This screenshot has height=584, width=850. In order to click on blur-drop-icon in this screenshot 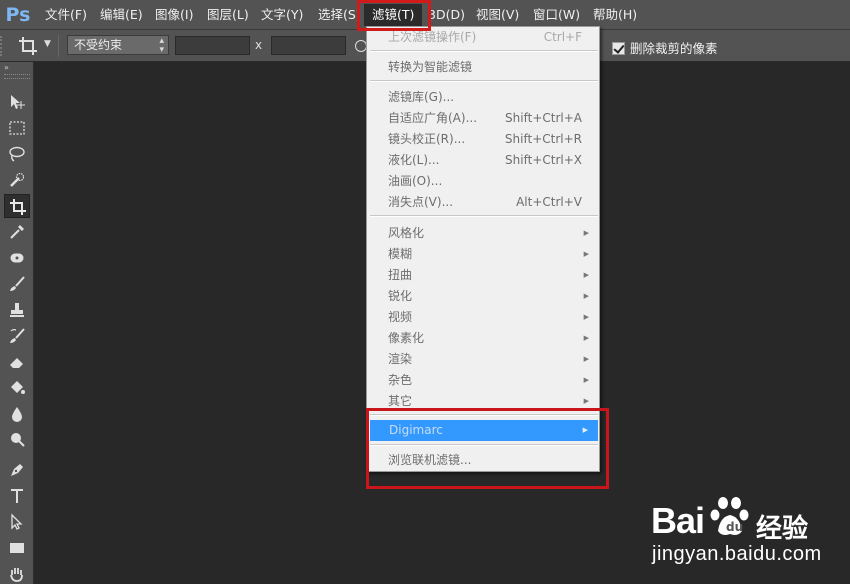, I will do `click(17, 414)`.